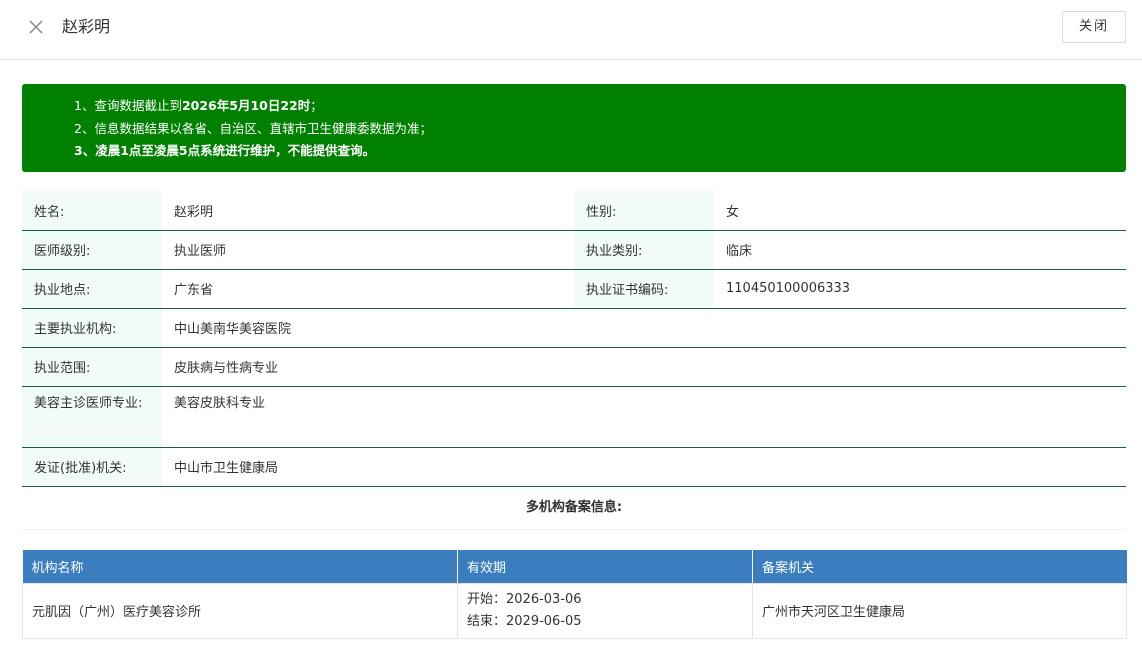 The width and height of the screenshot is (1142, 653). I want to click on table-header-row: 机构名称 有效期 备案机关, so click(574, 566).